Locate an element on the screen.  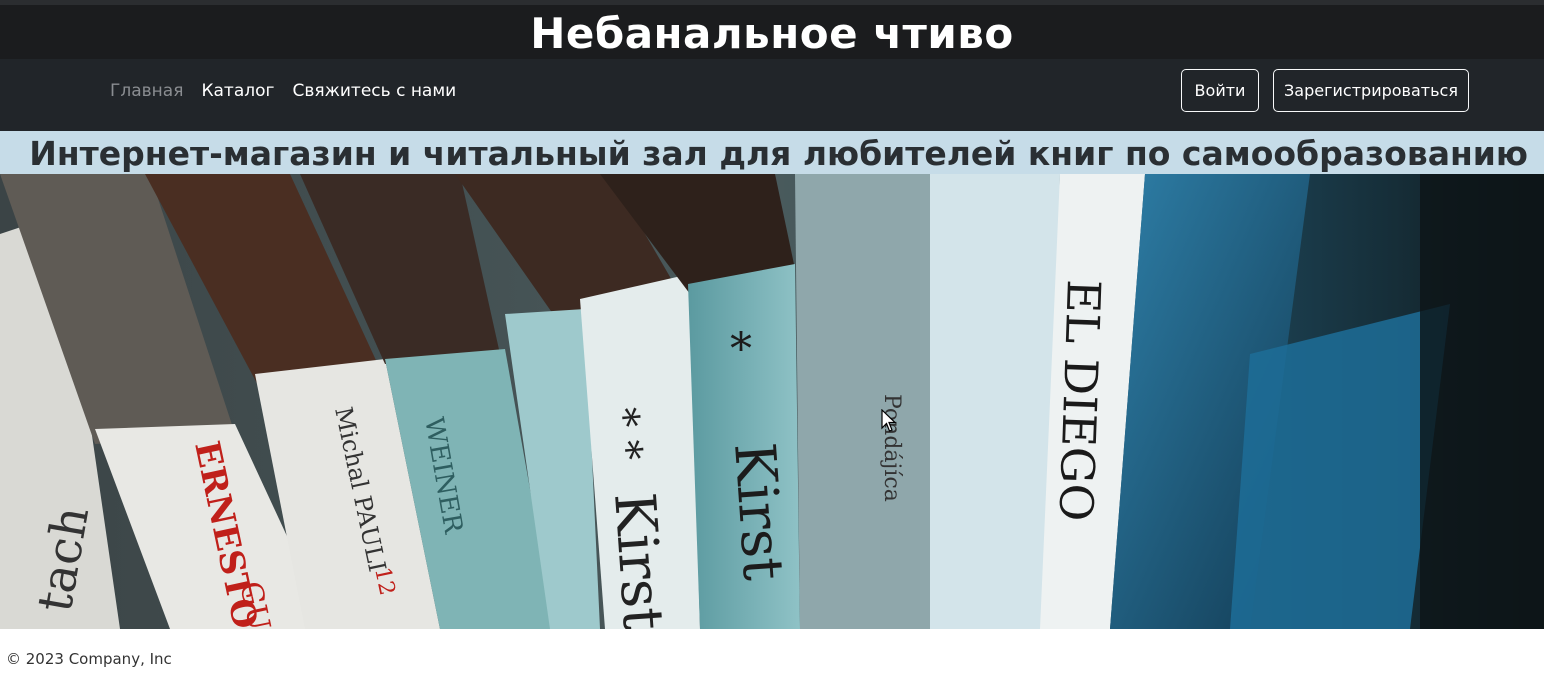
site-header: Небанальное чтиво is located at coordinates (772, 32).